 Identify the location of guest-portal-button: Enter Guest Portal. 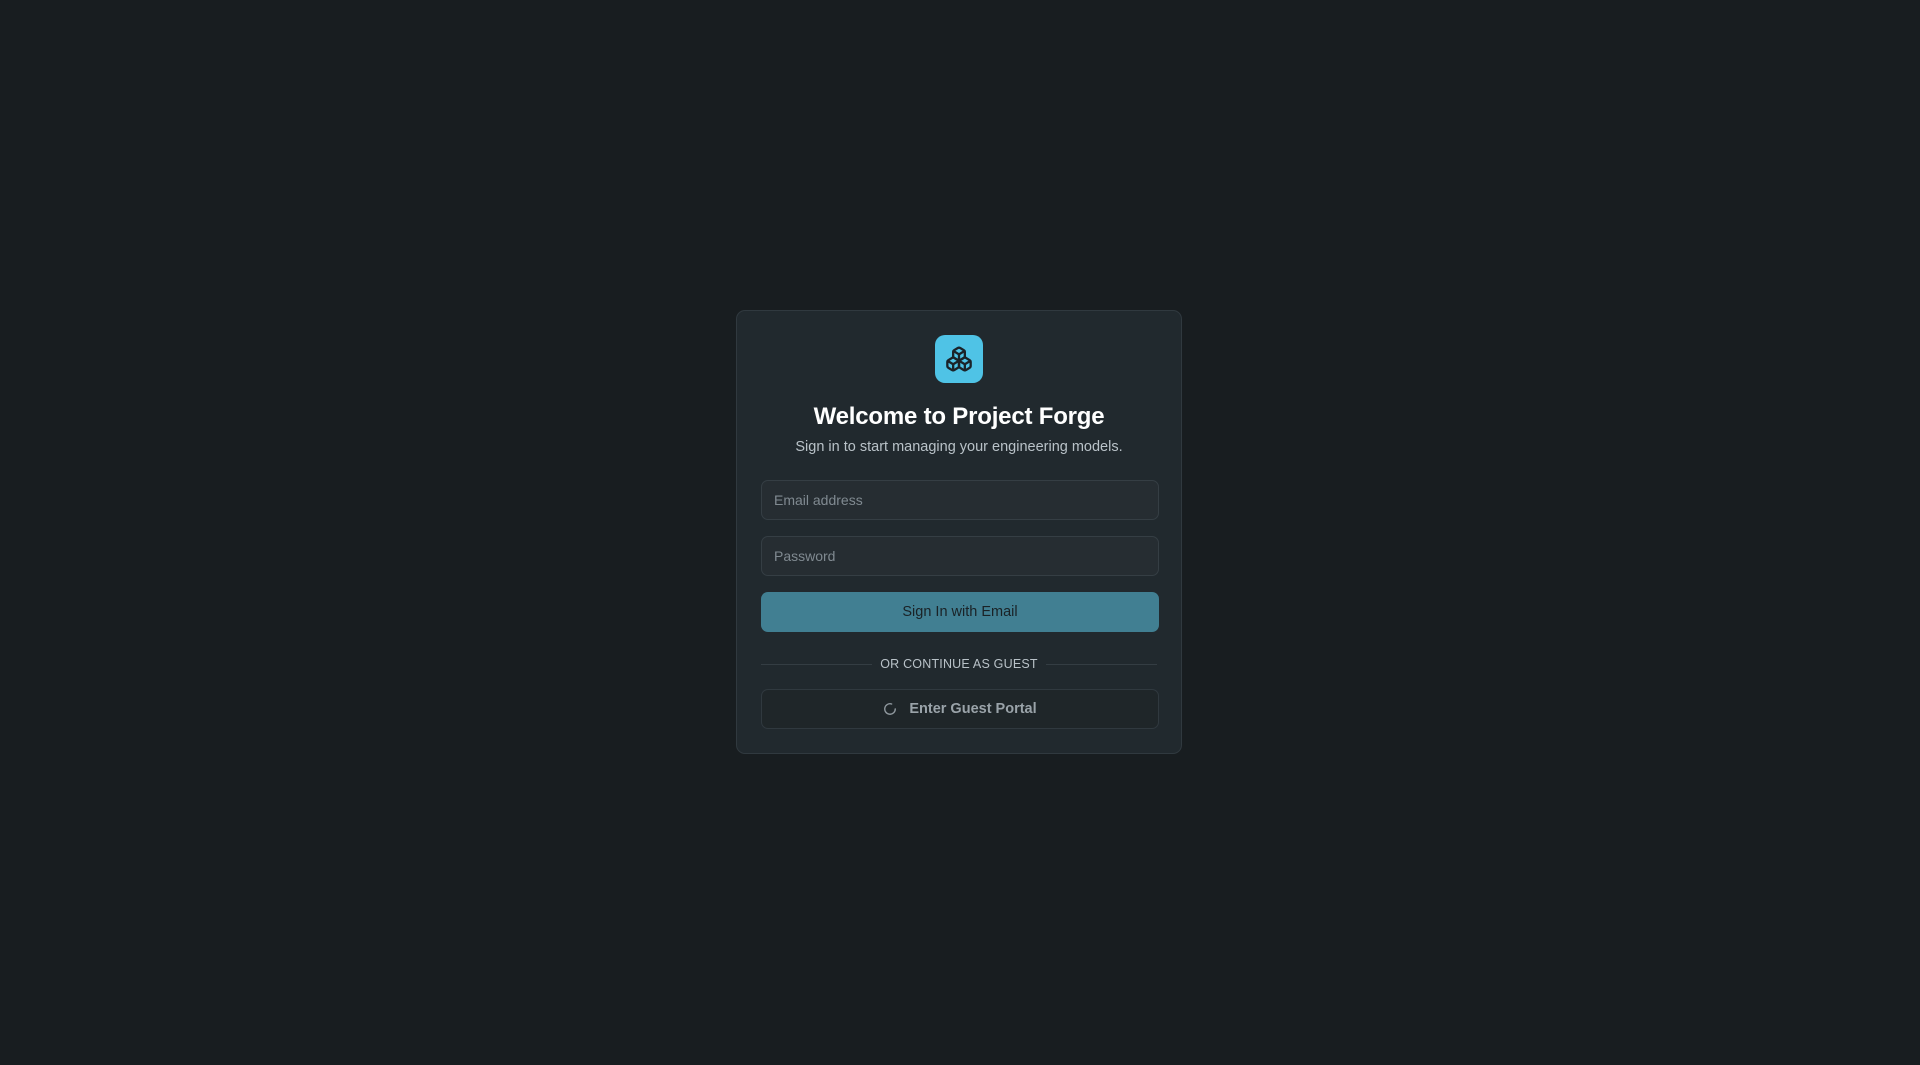
(960, 709).